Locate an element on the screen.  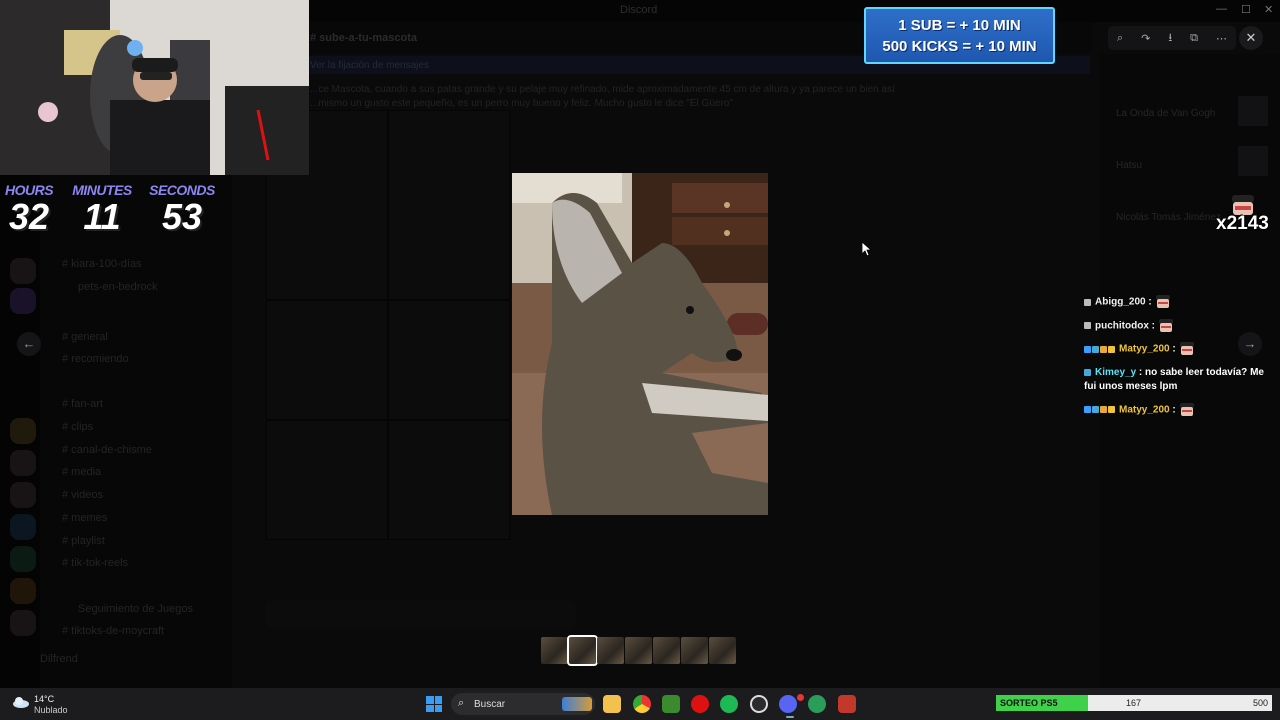
minecraft-icon is located at coordinates (671, 704).